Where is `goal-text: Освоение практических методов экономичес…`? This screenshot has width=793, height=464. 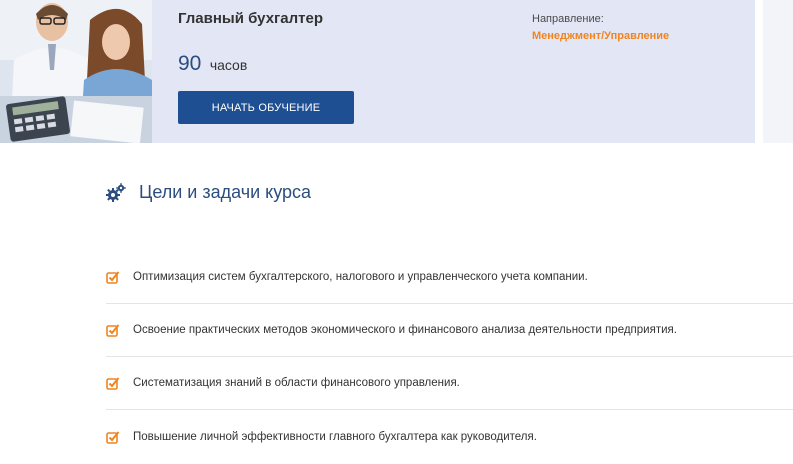 goal-text: Освоение практических методов экономичес… is located at coordinates (405, 330).